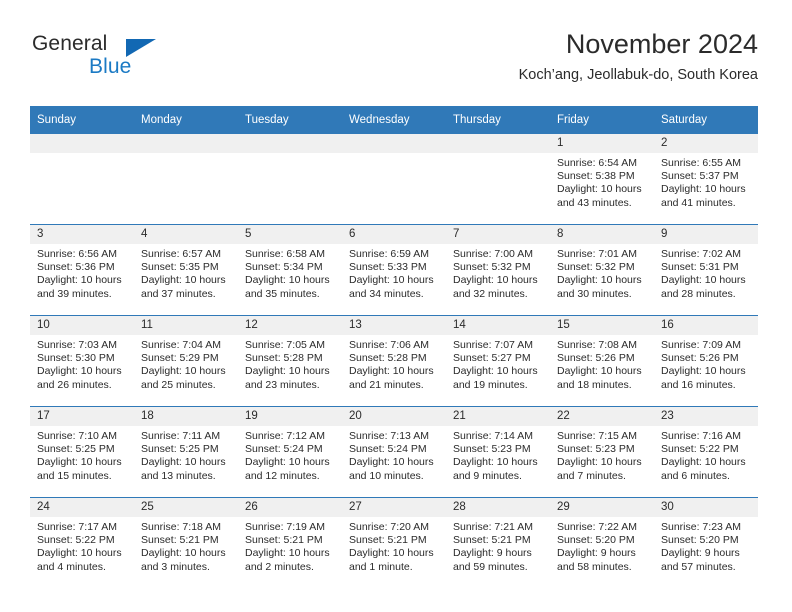  What do you see at coordinates (77, 345) in the screenshot?
I see `sunrise-text: Sunrise: 7:03 AM` at bounding box center [77, 345].